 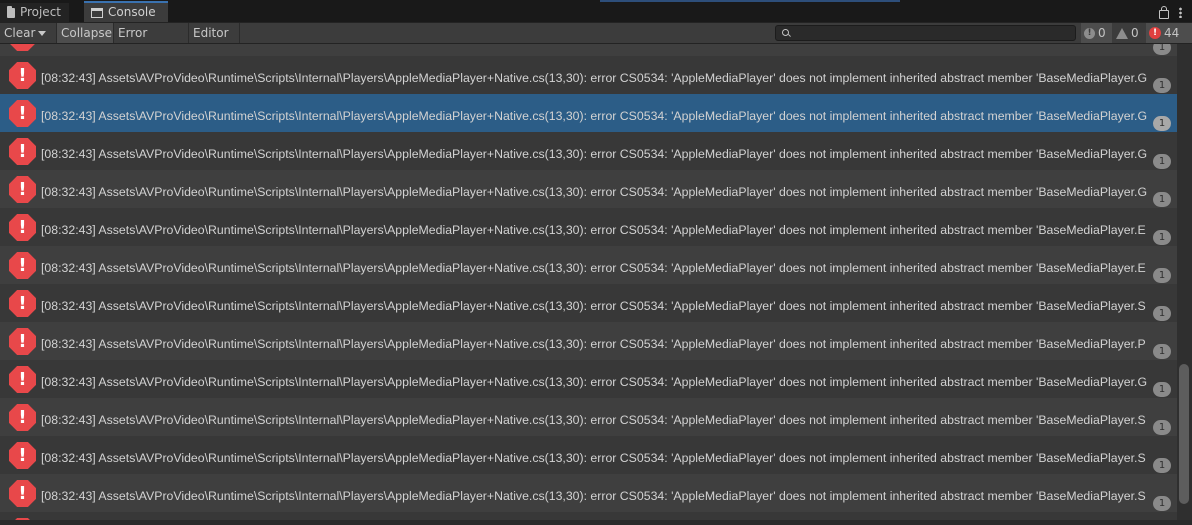 I want to click on console-icon, so click(x=97, y=12).